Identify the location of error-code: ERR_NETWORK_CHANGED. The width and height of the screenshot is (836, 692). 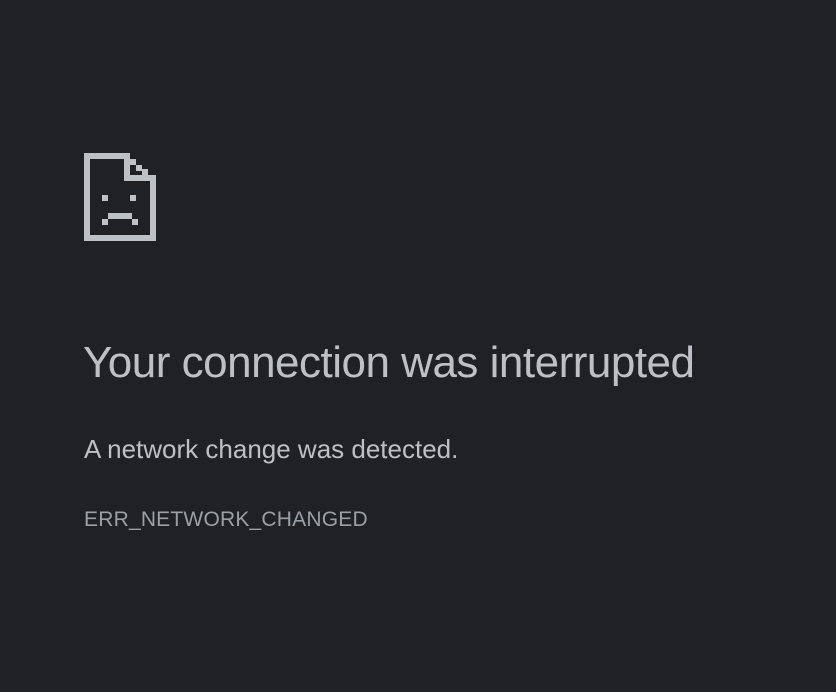
(226, 519).